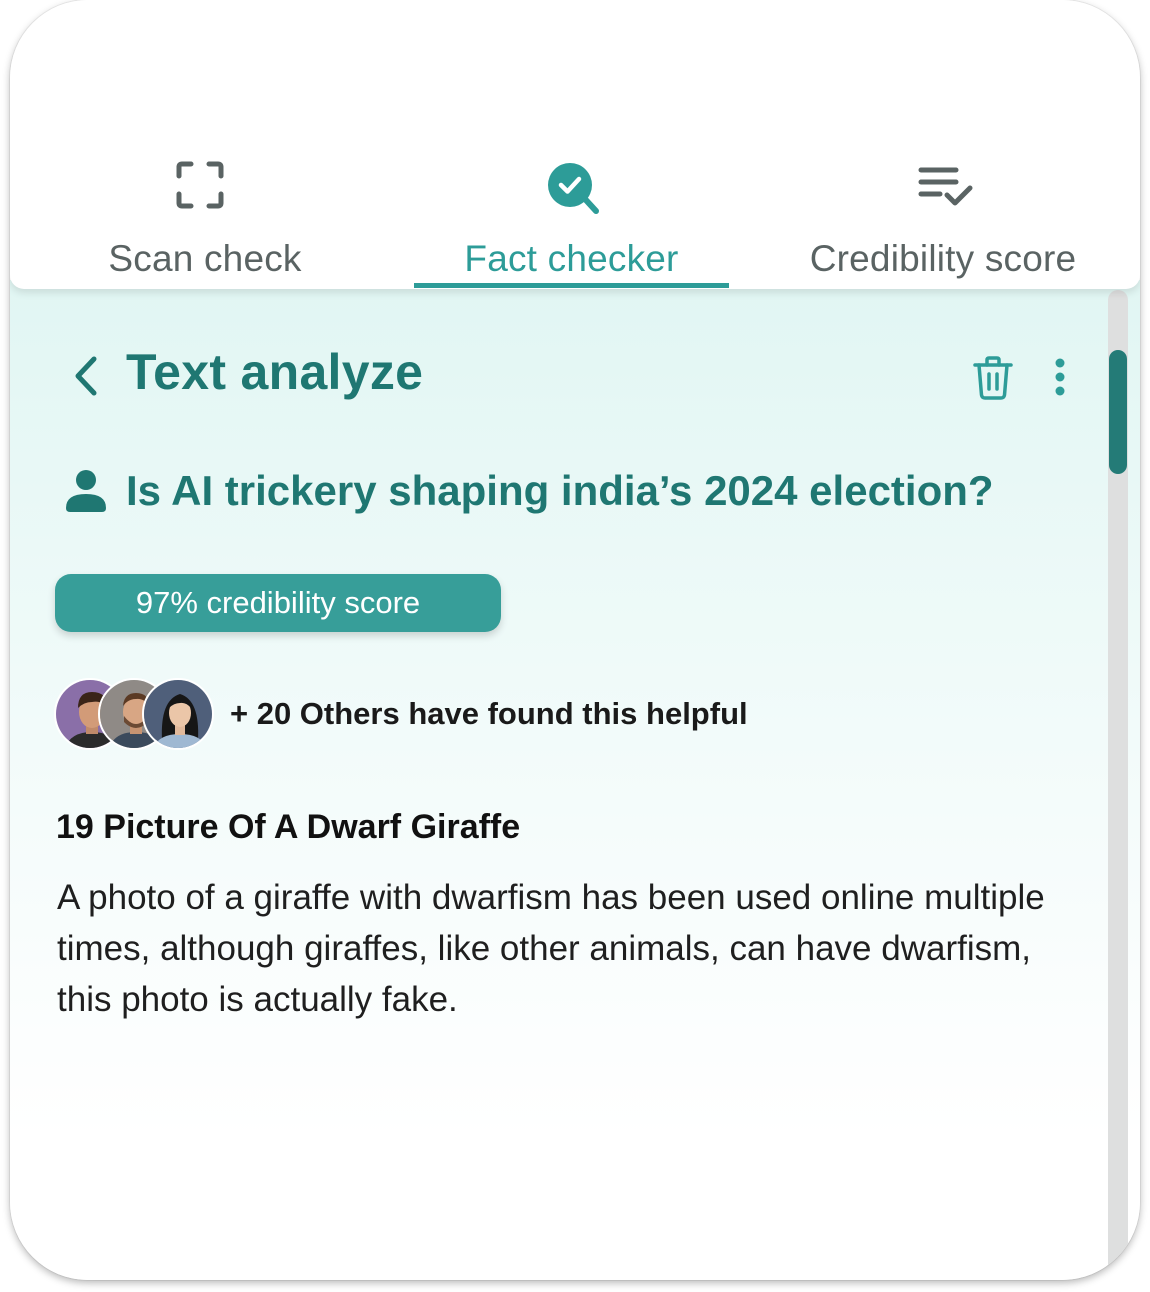  I want to click on scrollbar-thumb, so click(1118, 412).